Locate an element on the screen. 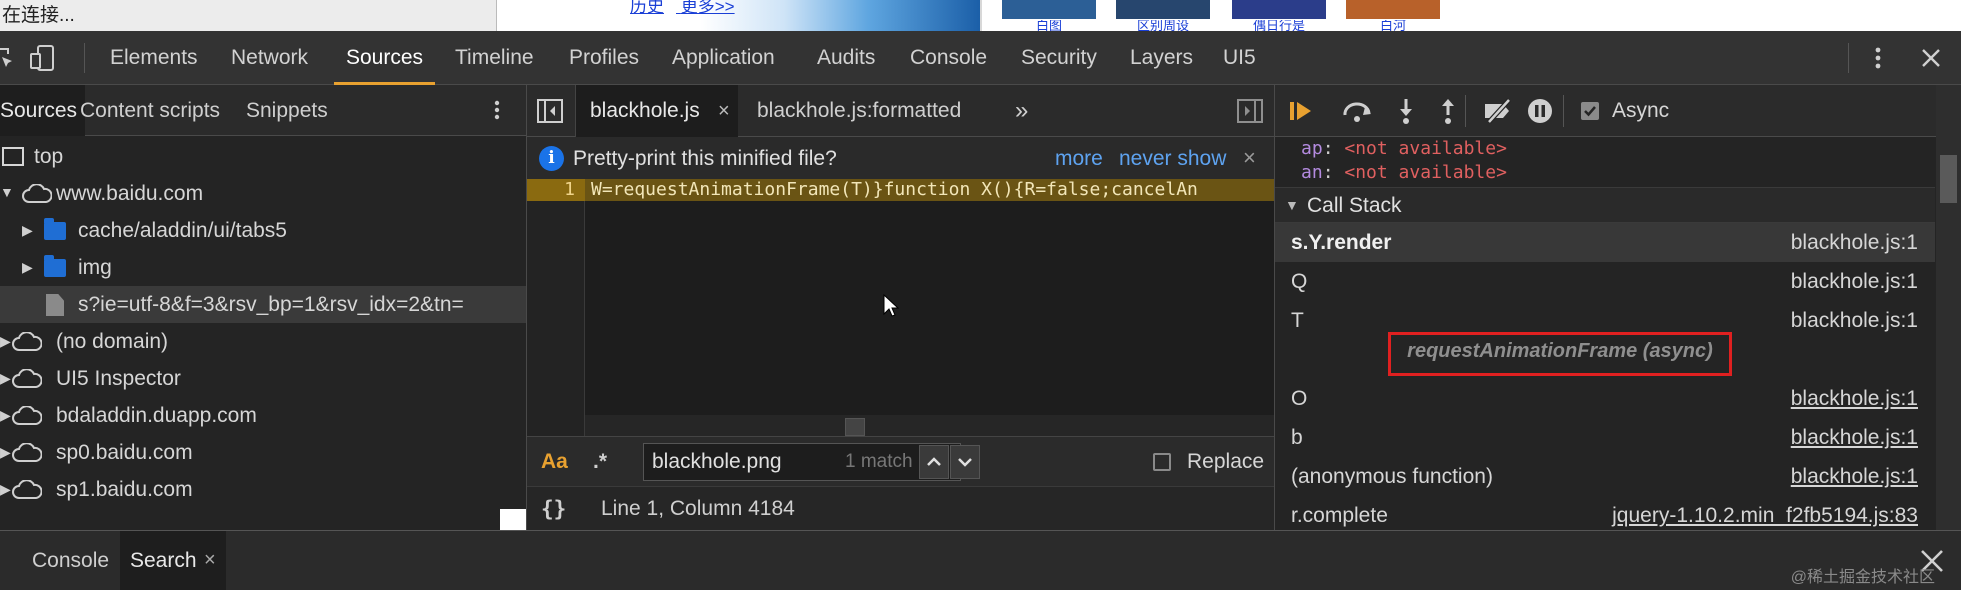 This screenshot has width=1961, height=590. device-mode-icon is located at coordinates (42, 58).